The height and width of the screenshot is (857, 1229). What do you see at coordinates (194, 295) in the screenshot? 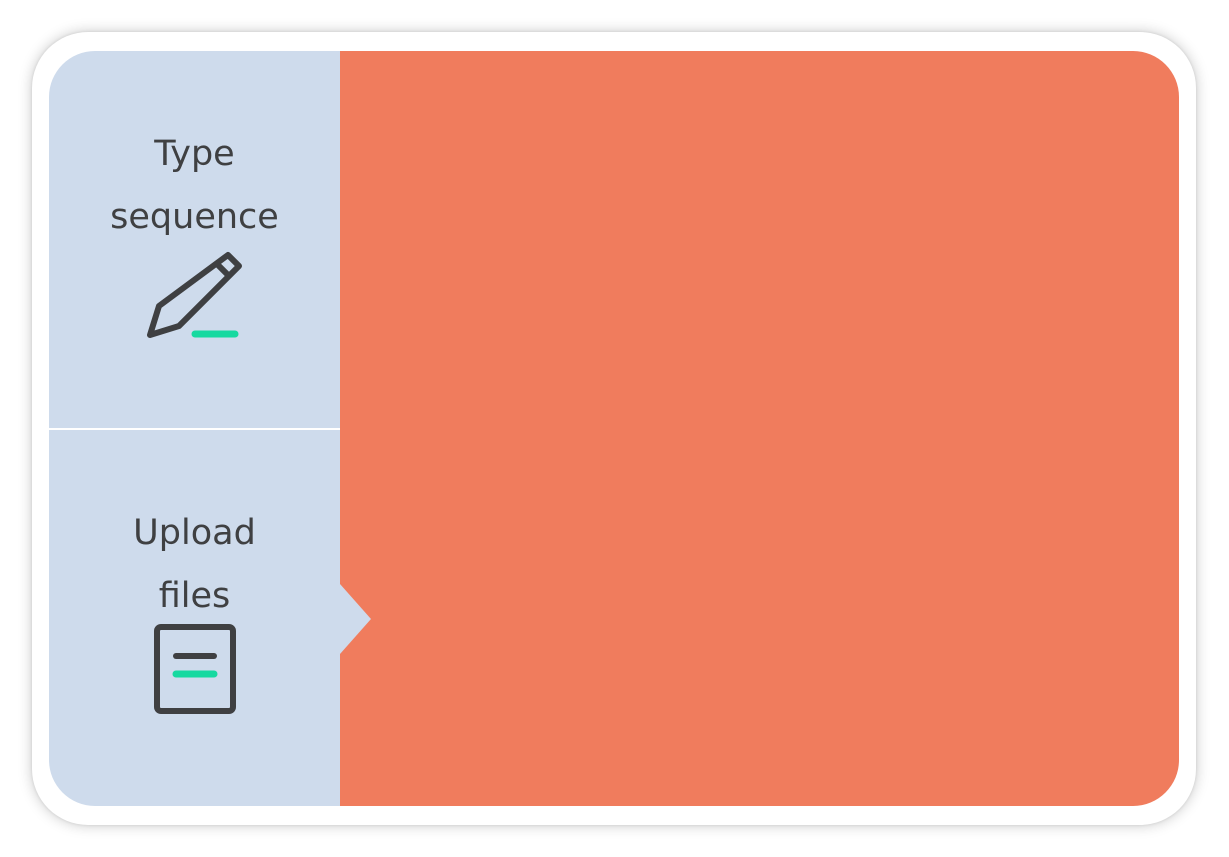
I see `pencil-icon` at bounding box center [194, 295].